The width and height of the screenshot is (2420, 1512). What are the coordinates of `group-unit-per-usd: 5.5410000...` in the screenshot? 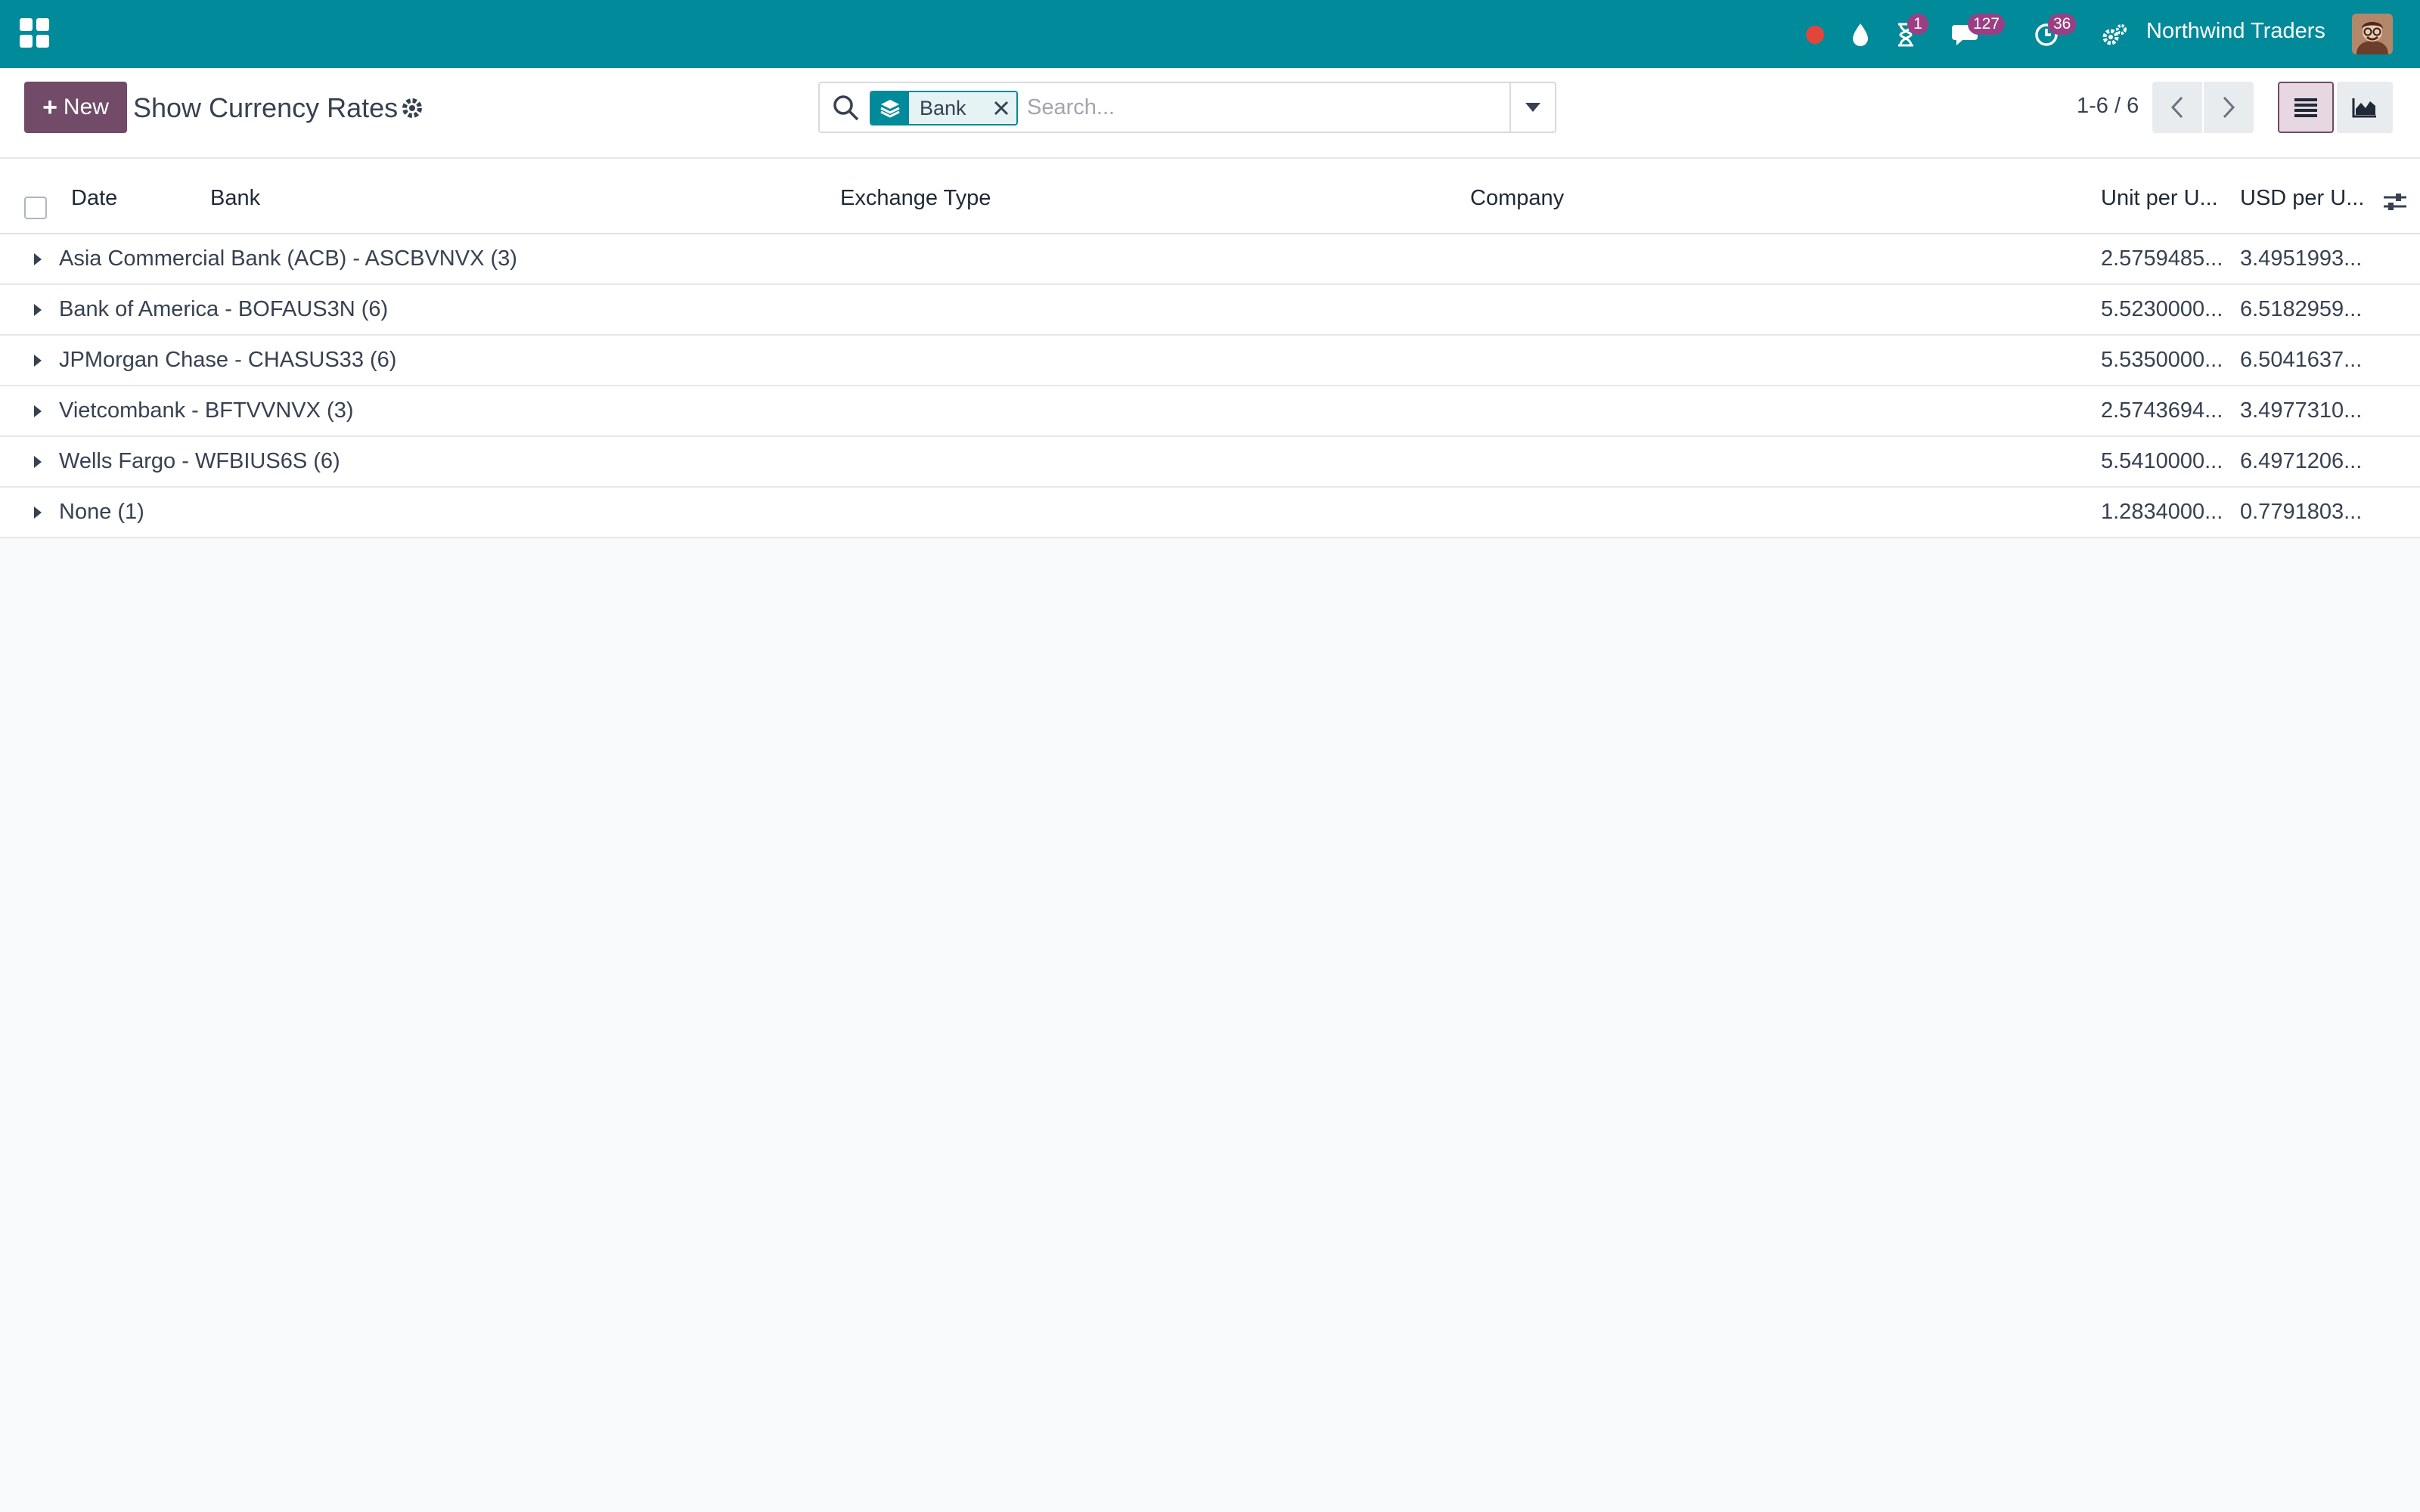 It's located at (2162, 461).